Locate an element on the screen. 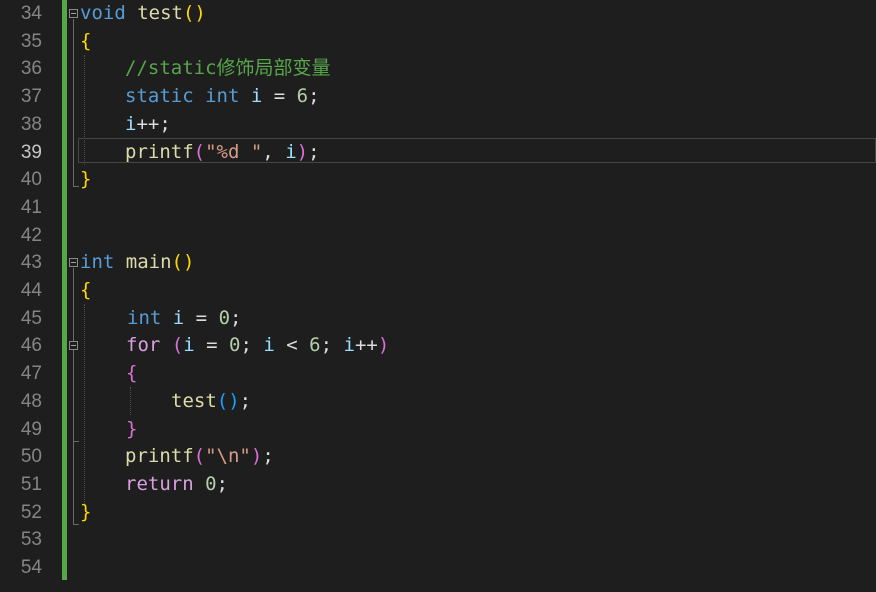 The width and height of the screenshot is (876, 592). keyword: return is located at coordinates (159, 483).